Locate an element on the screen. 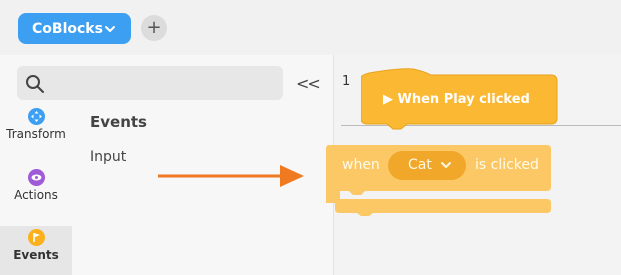 This screenshot has height=275, width=621. move-arrows-icon is located at coordinates (36, 116).